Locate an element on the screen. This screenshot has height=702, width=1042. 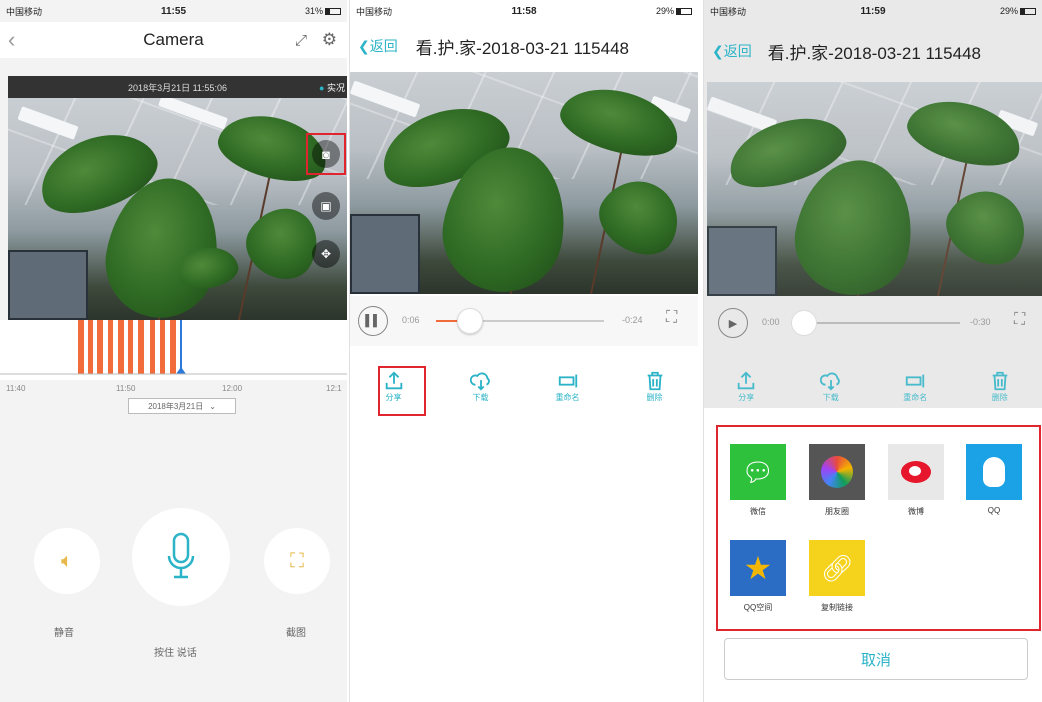
talk-button is located at coordinates (181, 557).